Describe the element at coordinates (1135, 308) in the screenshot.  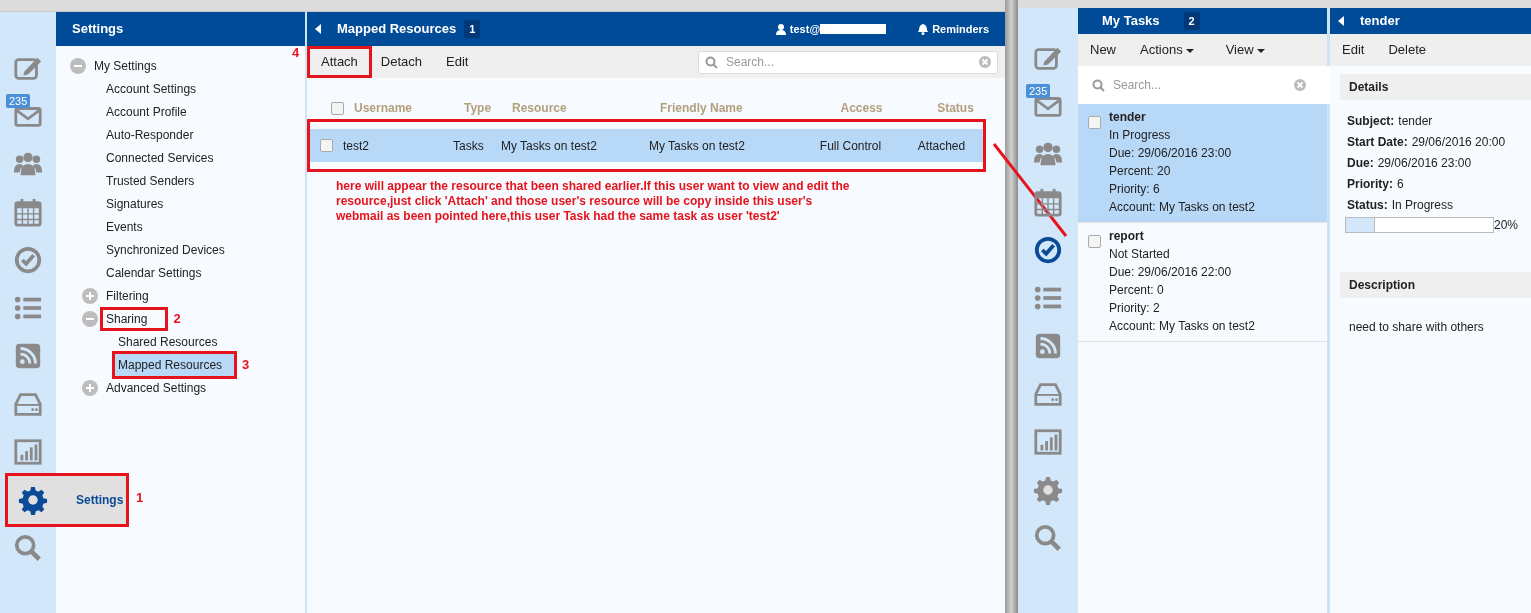
I see `task-detail: Priority: 2` at that location.